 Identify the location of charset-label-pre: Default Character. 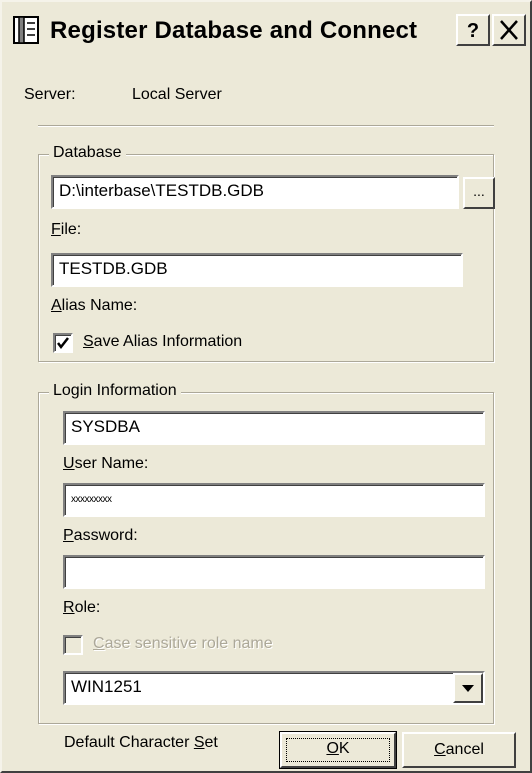
(129, 742).